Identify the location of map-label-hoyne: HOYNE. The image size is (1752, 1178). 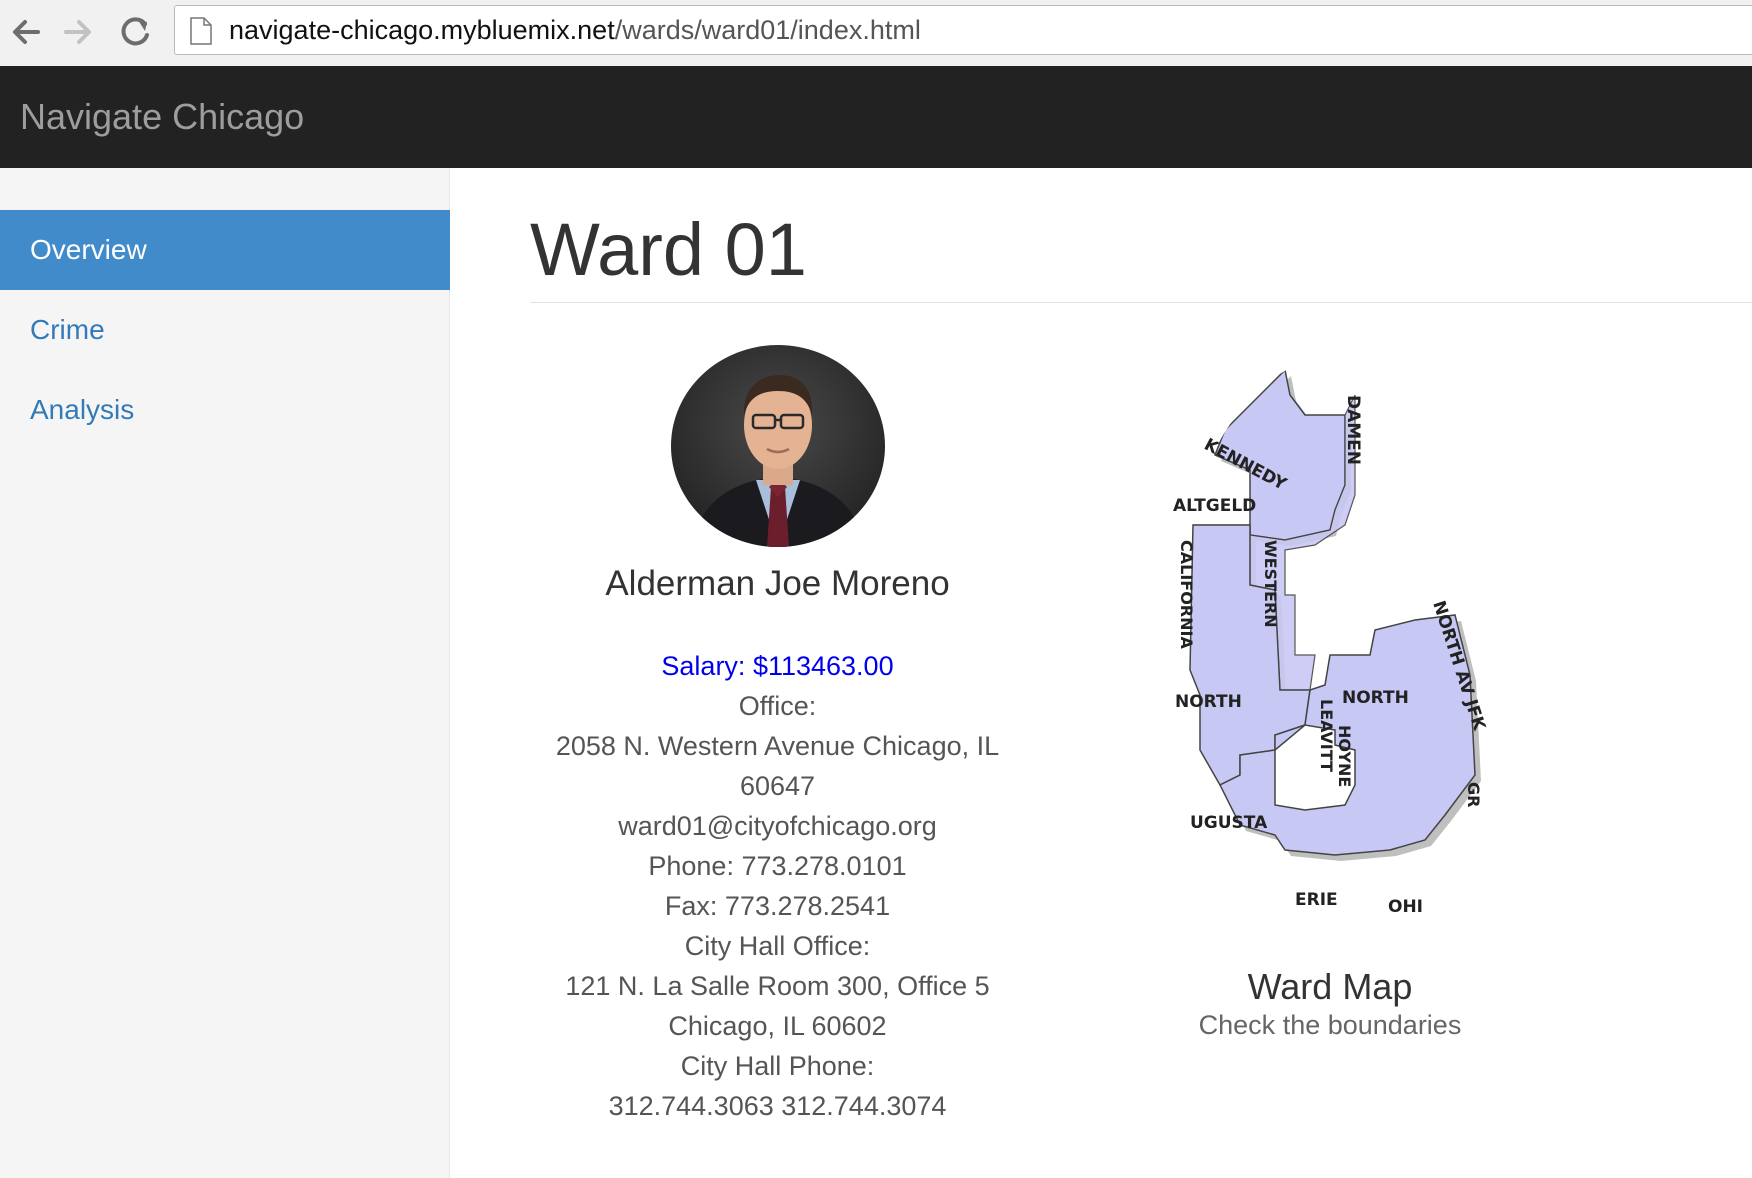
(1344, 756).